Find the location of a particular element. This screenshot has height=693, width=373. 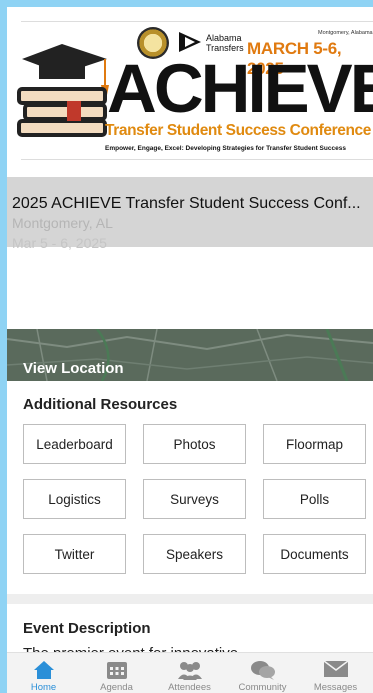

event-location: Montgomery, AL is located at coordinates (62, 223).